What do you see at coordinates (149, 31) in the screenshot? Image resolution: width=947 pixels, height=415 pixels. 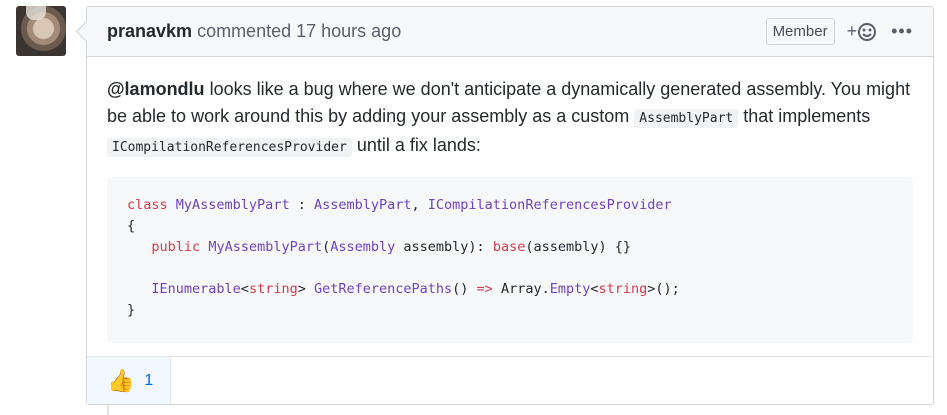 I see `author-link: pranavkm` at bounding box center [149, 31].